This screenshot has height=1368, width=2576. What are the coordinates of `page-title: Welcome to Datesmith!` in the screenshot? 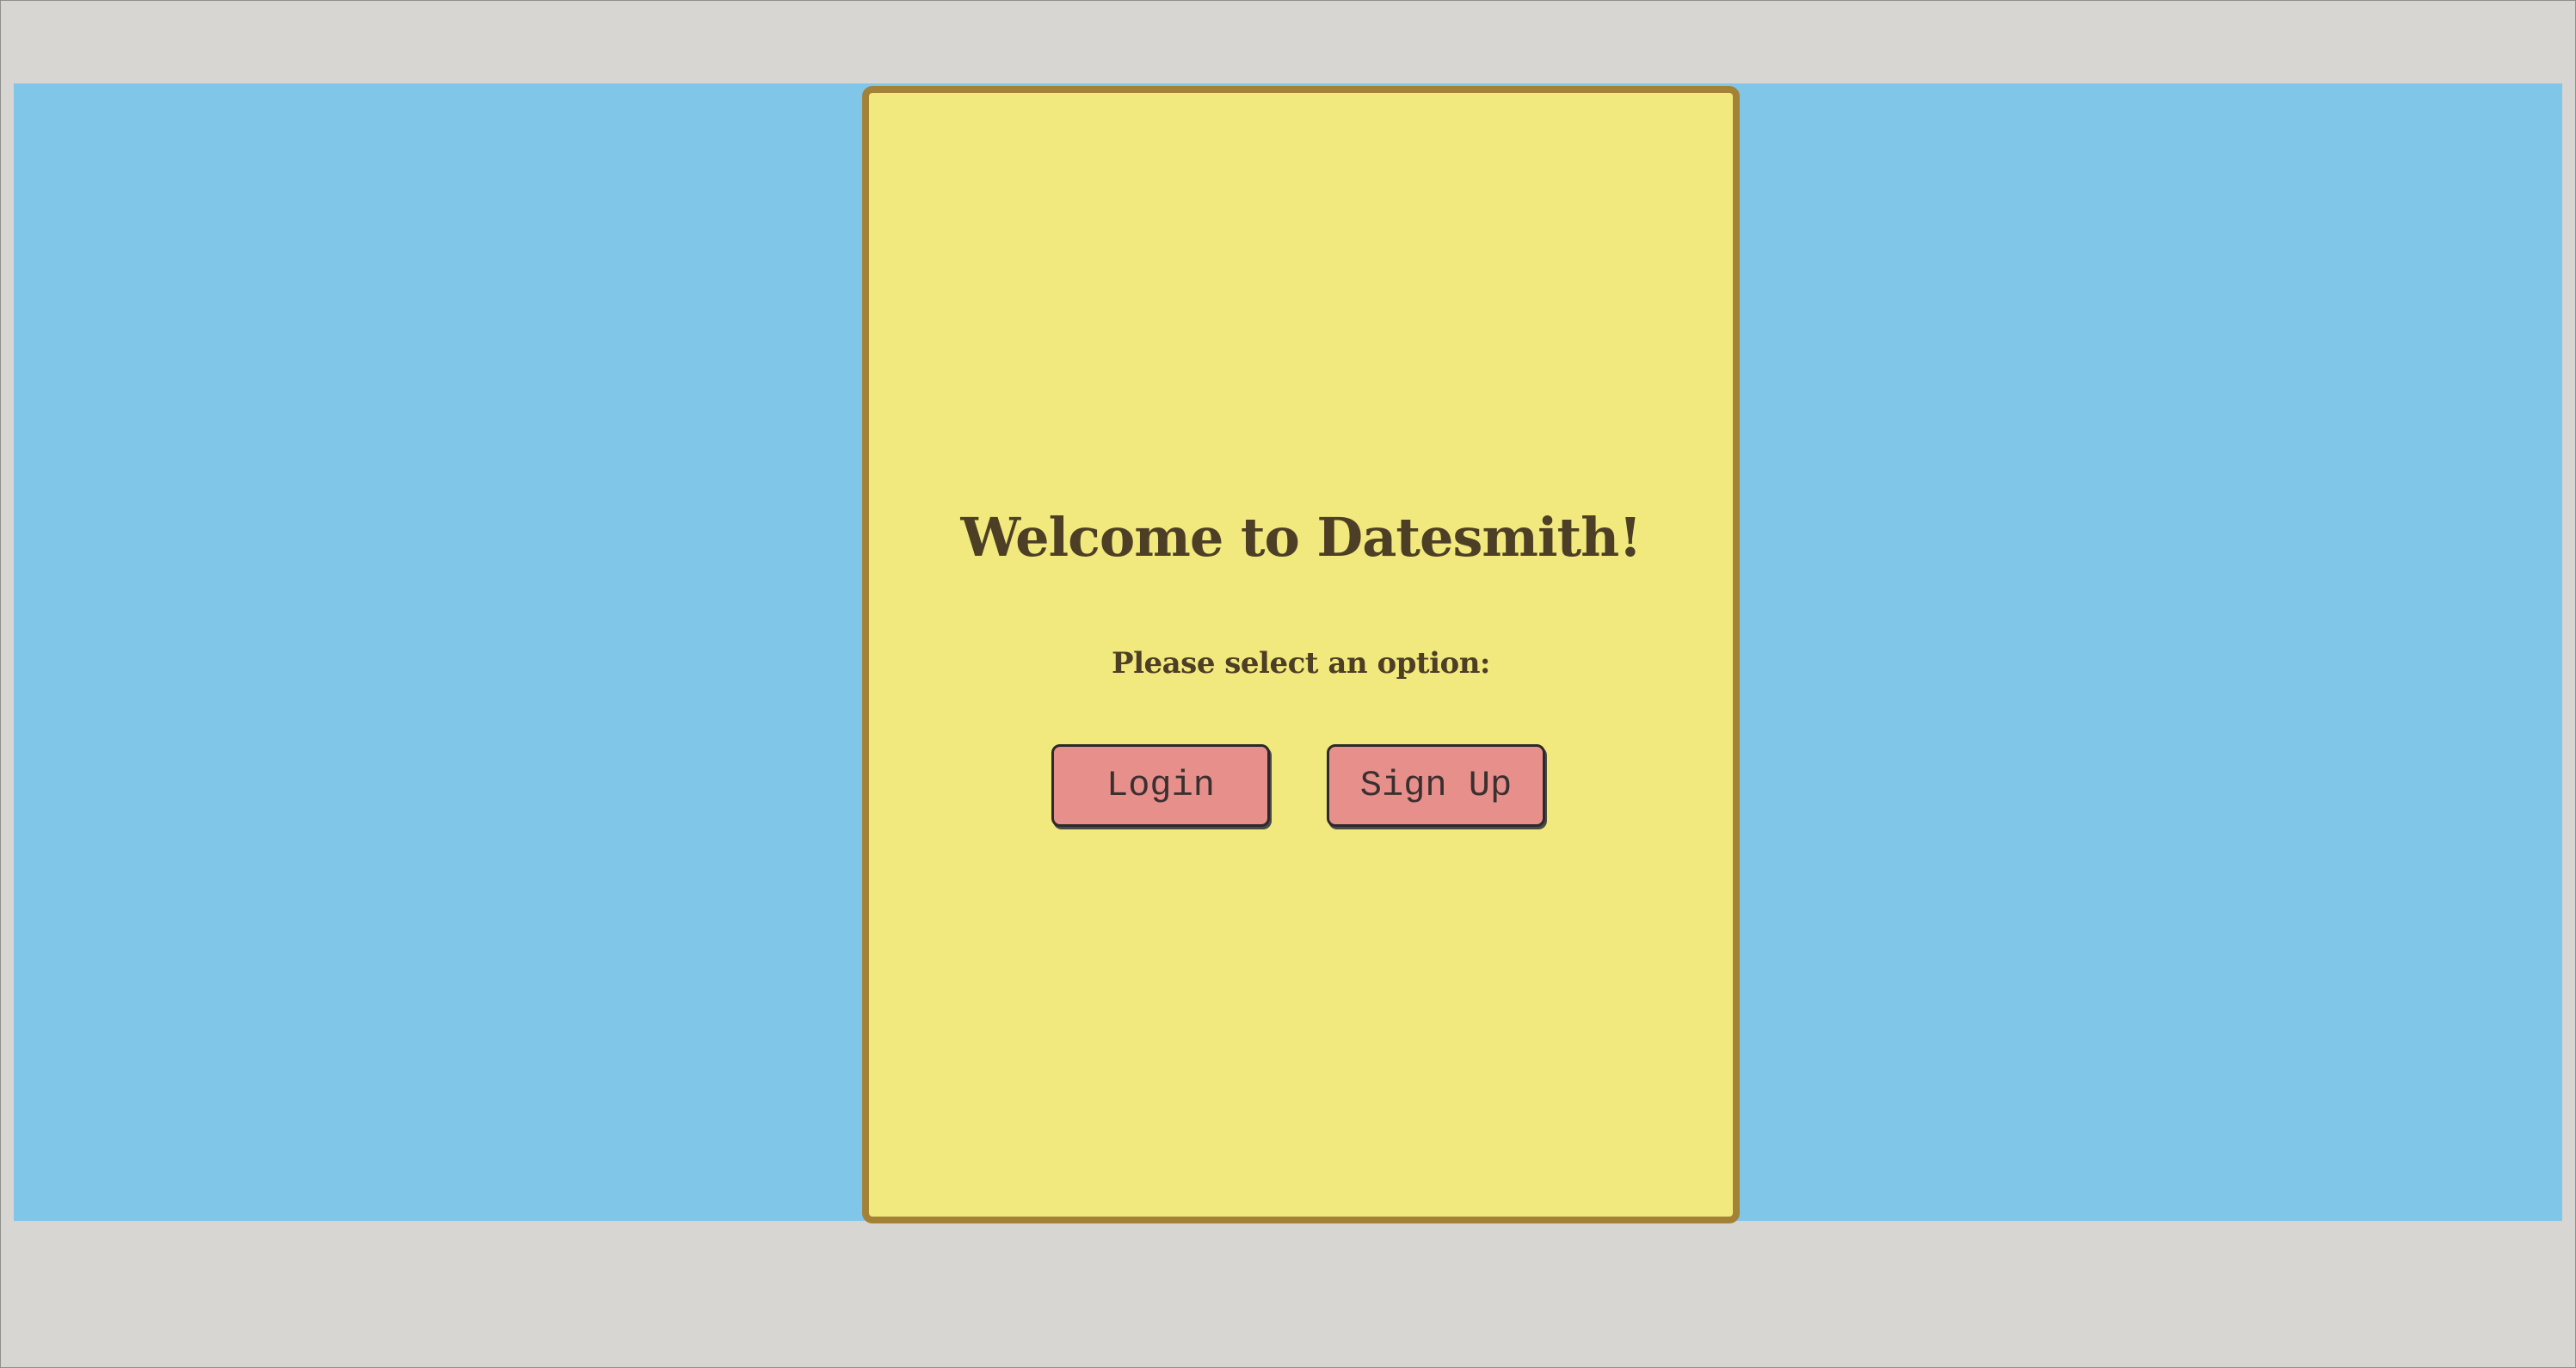 It's located at (1301, 537).